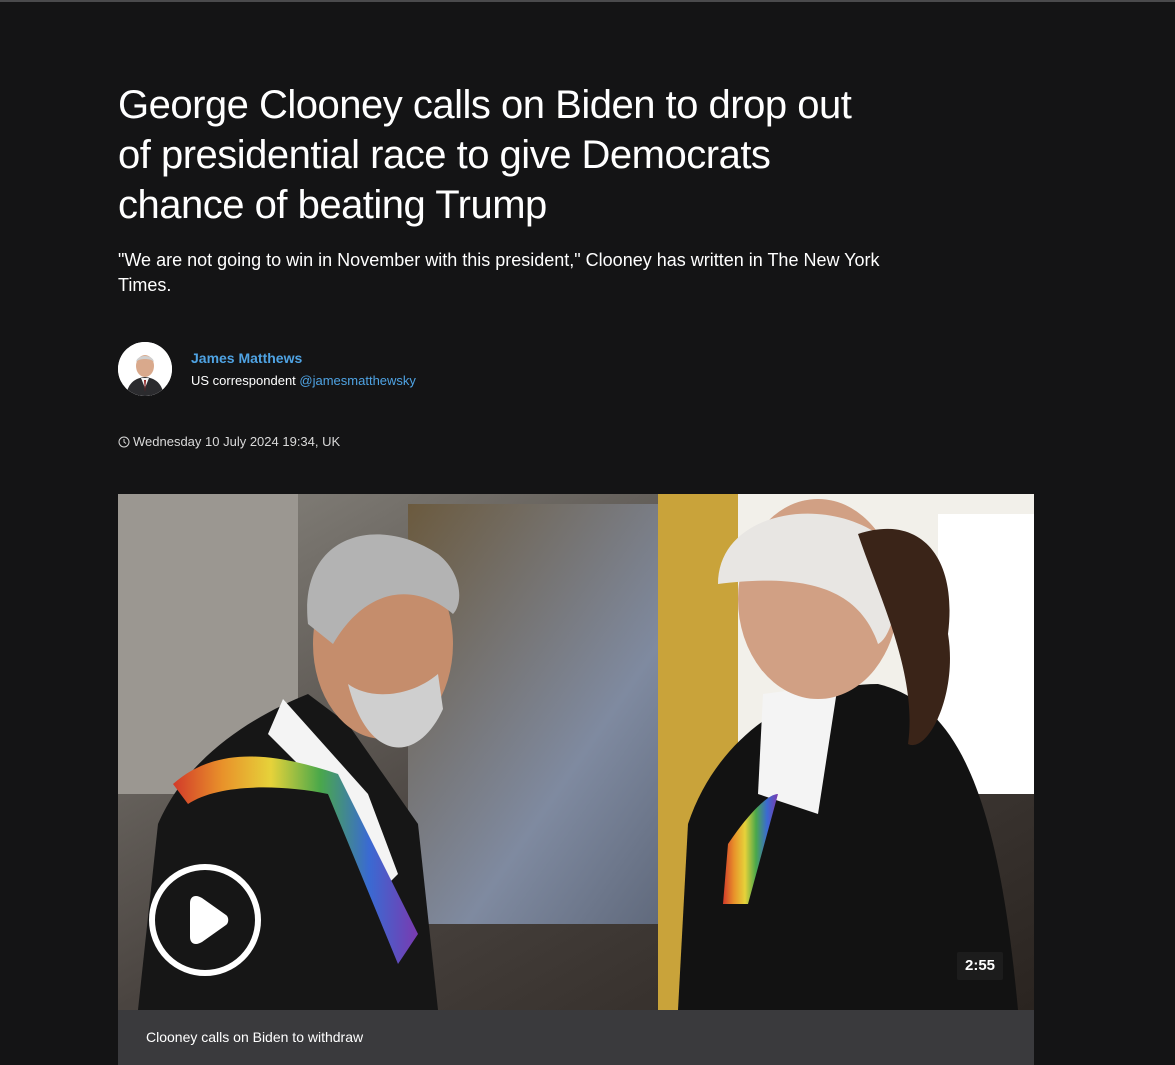 The width and height of the screenshot is (1175, 1065). I want to click on timestamp-text: Wednesday 10 July 2024 19:34, UK, so click(237, 441).